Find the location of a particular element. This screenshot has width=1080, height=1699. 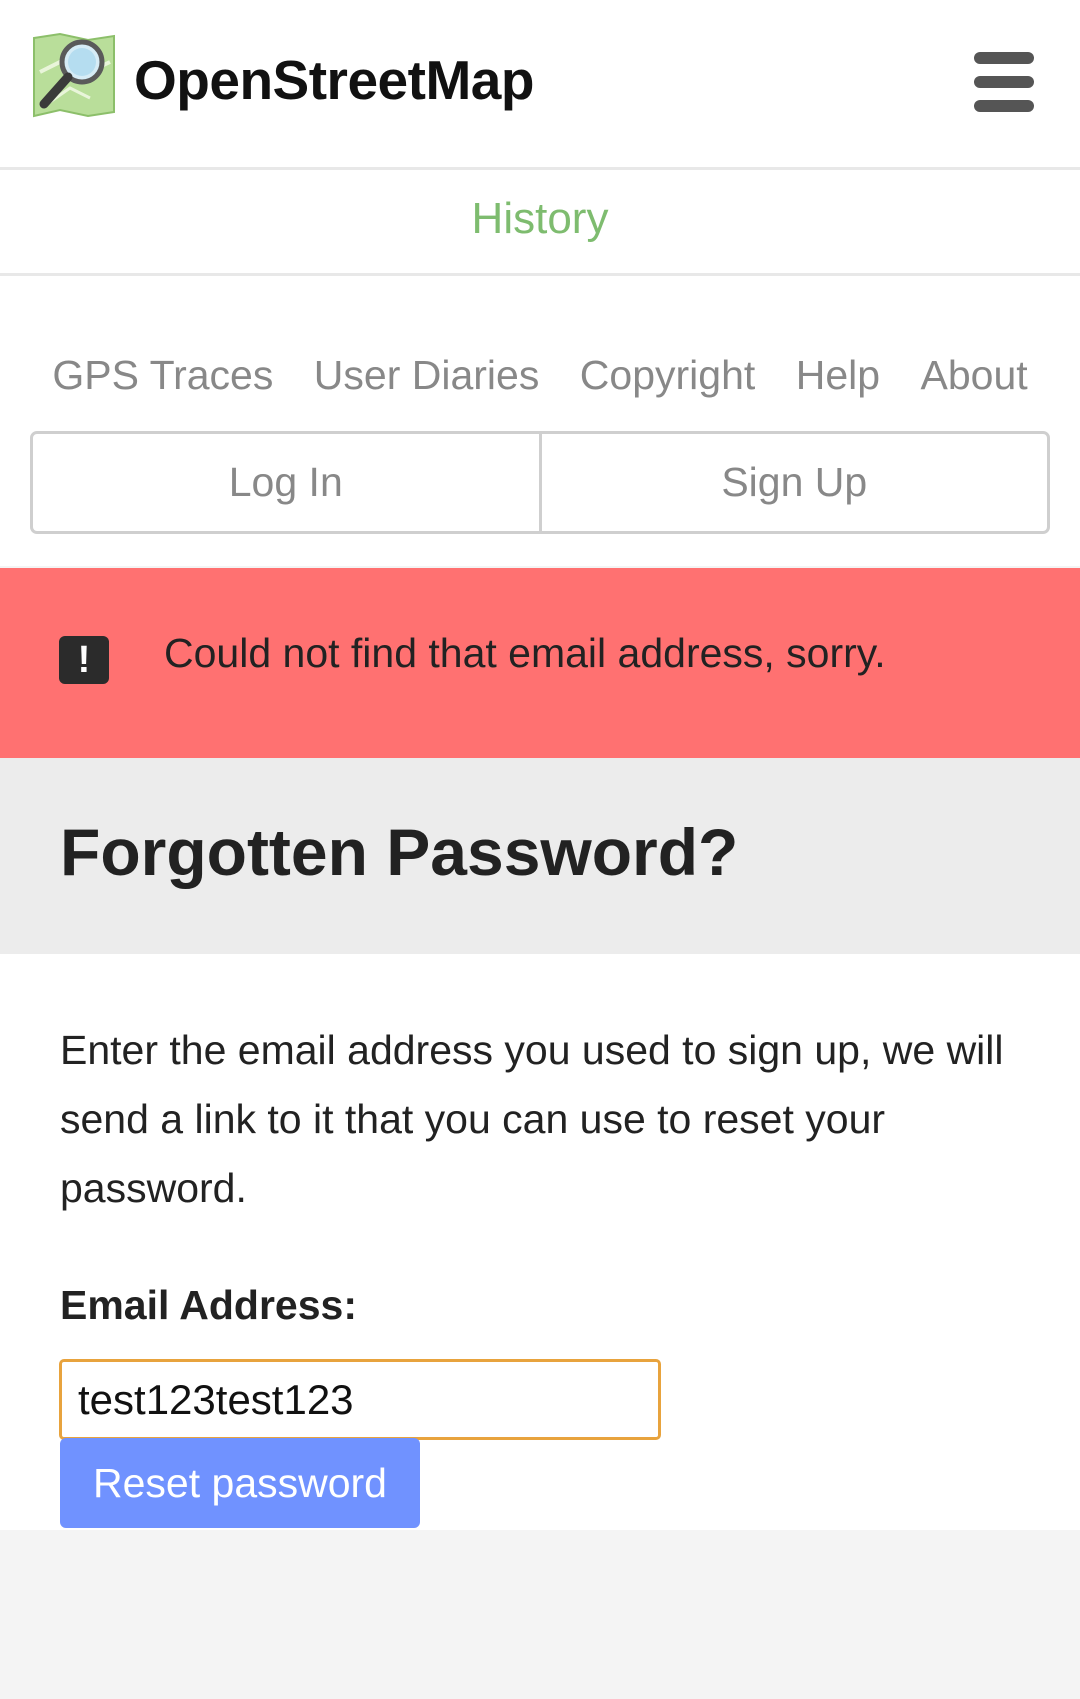

title-band: Forgotten Password? is located at coordinates (540, 856).